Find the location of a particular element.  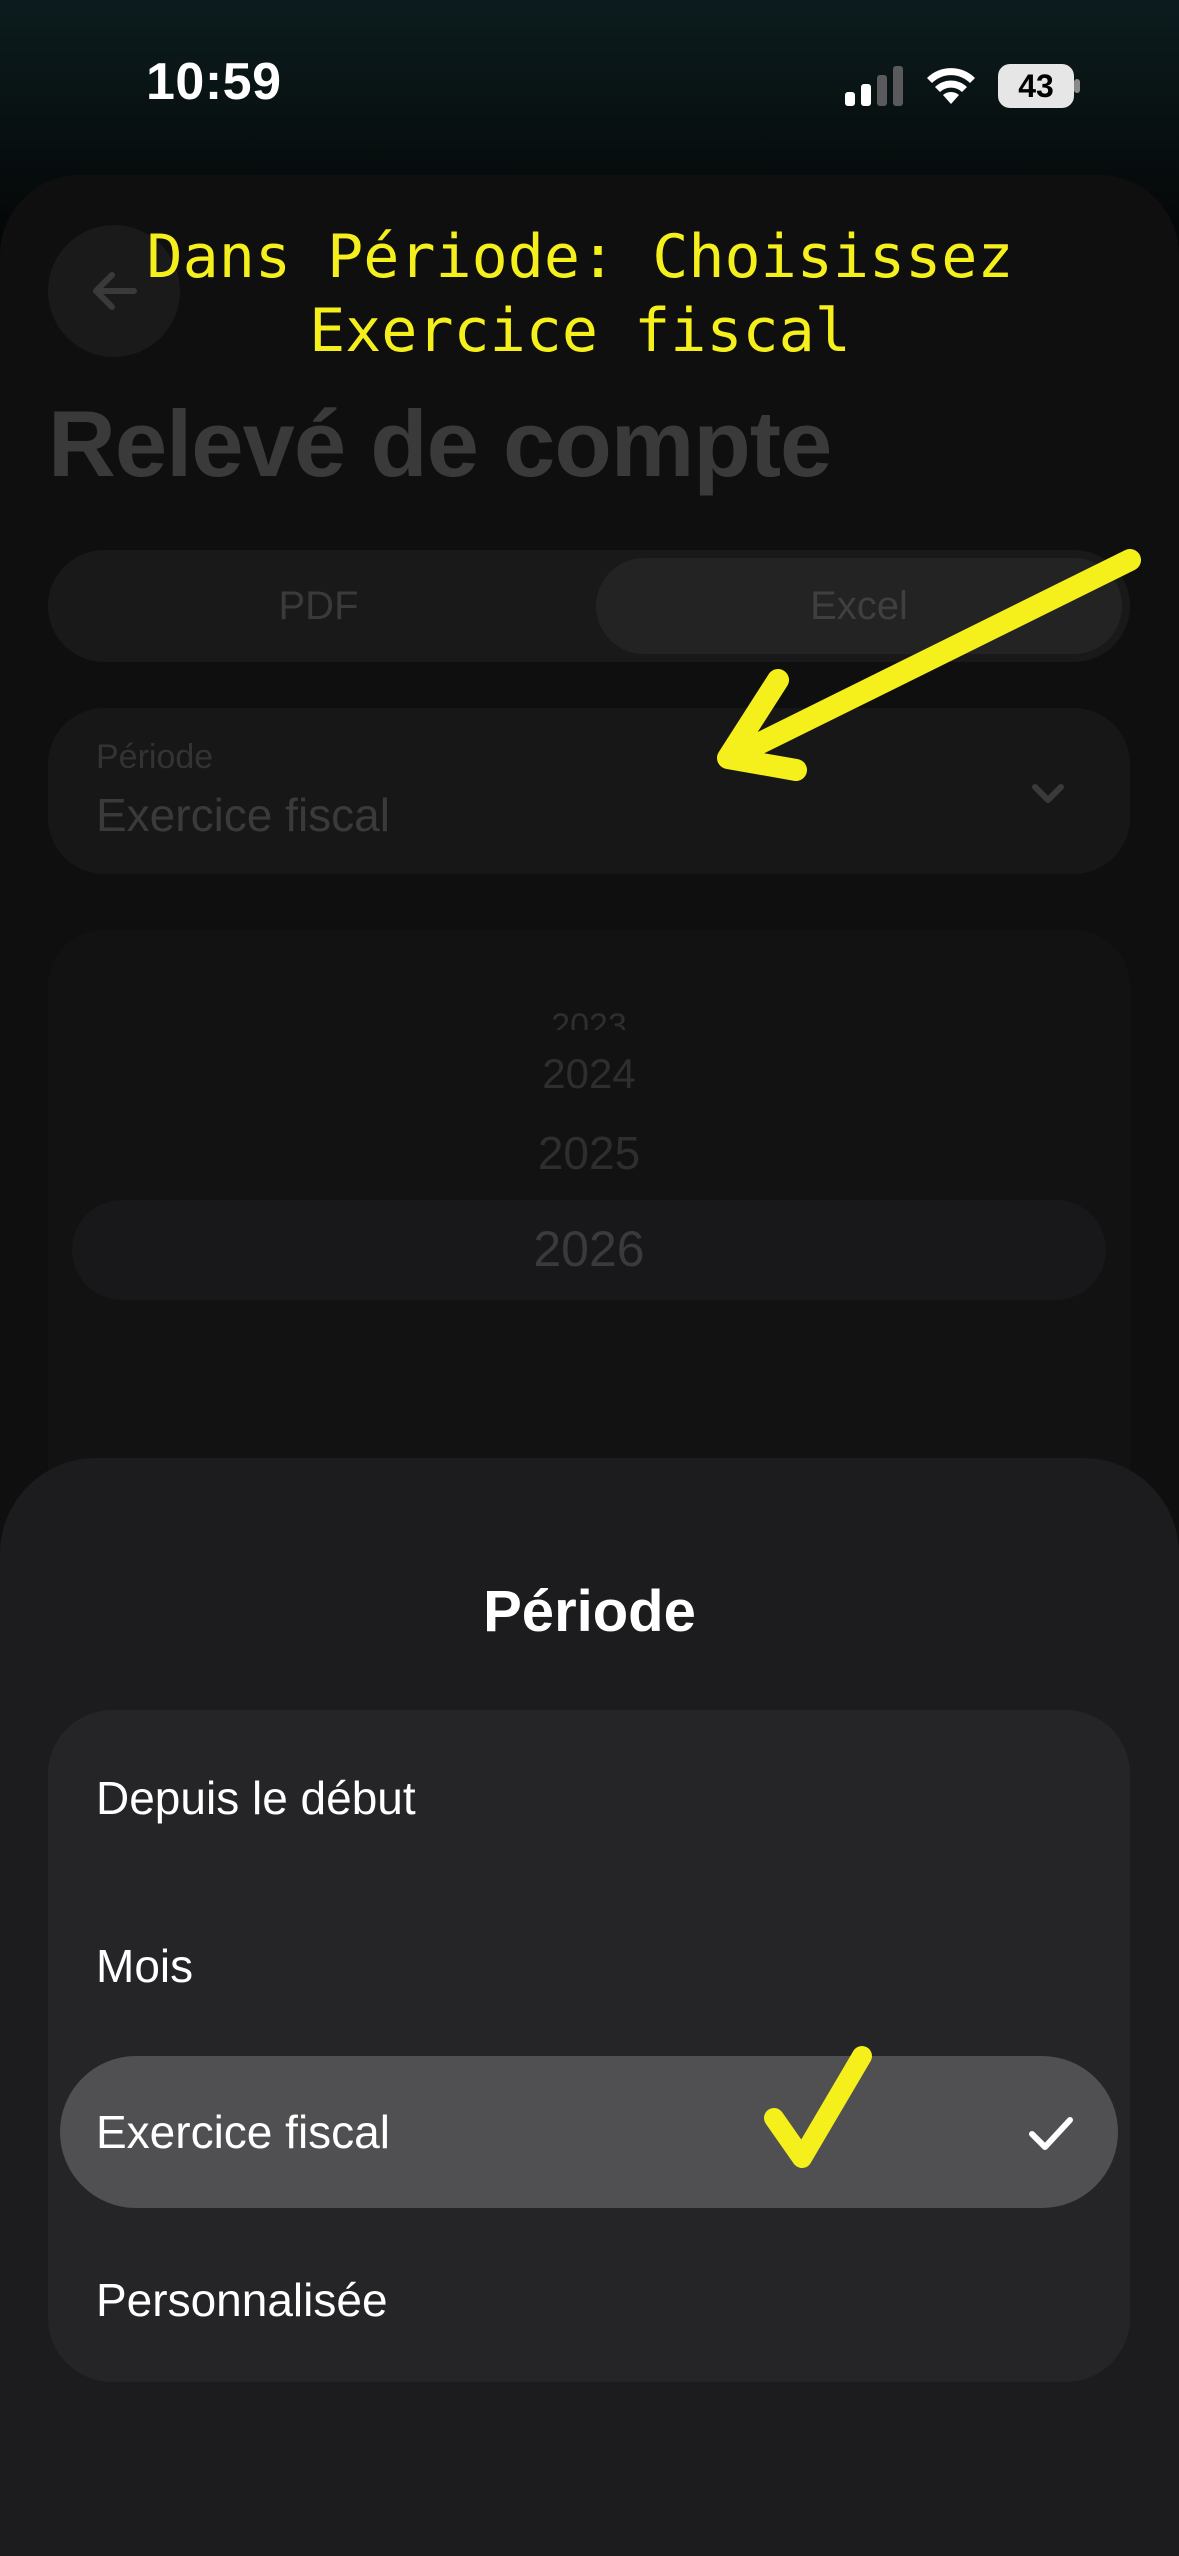

year-option: 2024 is located at coordinates (589, 1074).